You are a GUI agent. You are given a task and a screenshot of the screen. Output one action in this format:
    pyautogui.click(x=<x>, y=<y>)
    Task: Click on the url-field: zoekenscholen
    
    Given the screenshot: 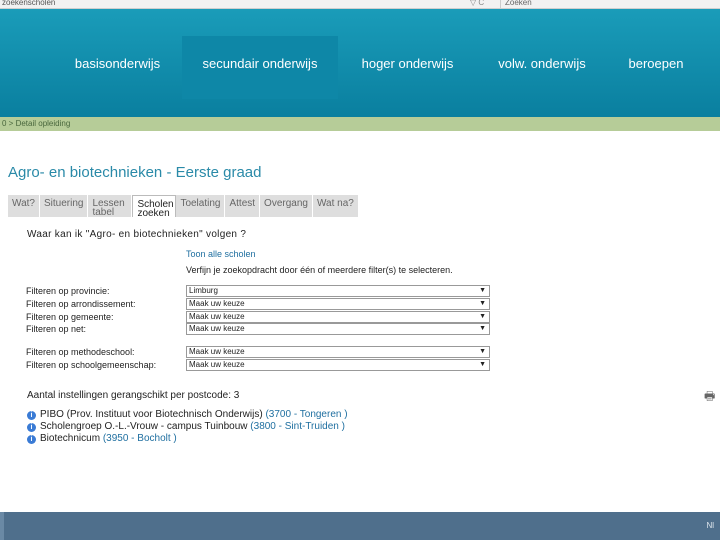 What is the action you would take?
    pyautogui.click(x=28, y=3)
    